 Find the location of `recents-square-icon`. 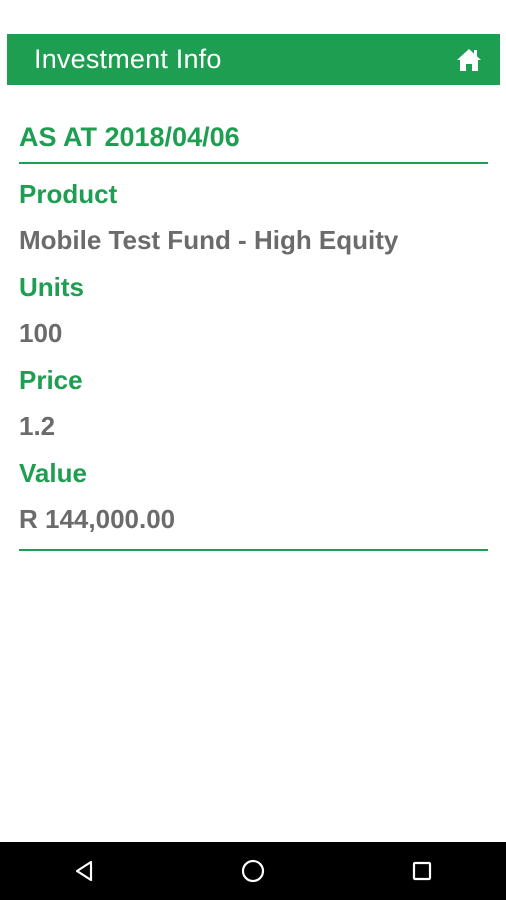

recents-square-icon is located at coordinates (421, 871).